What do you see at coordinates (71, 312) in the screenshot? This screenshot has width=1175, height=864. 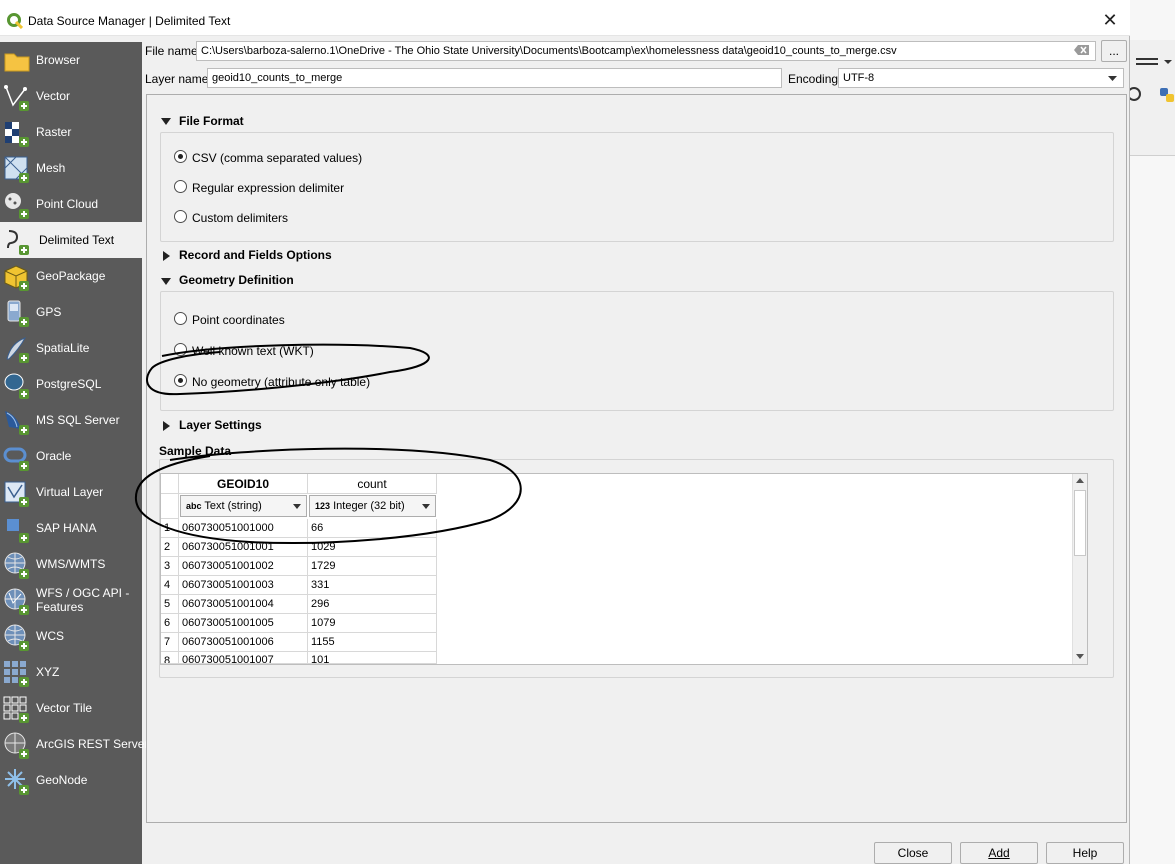 I see `sidebar-item-gps: GPS` at bounding box center [71, 312].